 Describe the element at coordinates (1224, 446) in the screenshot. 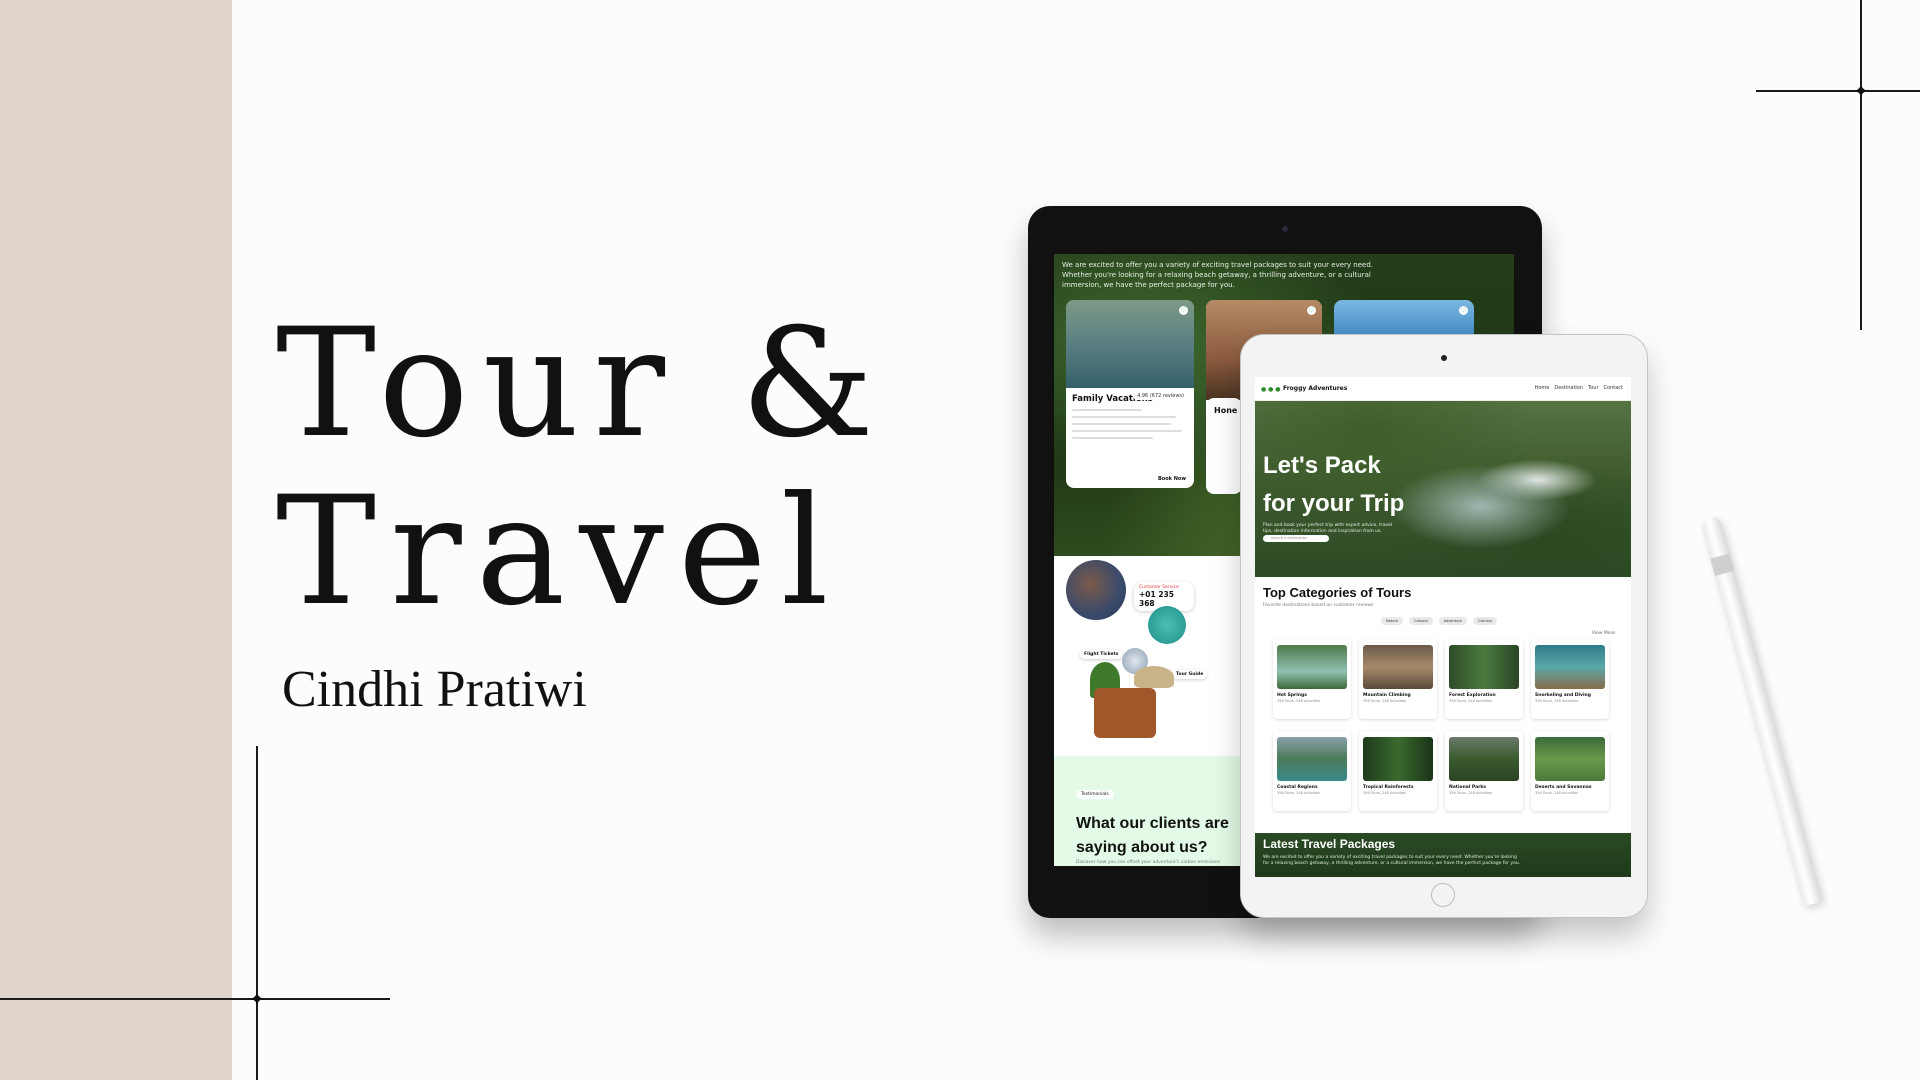

I see `tour-card-2-body: Hone` at that location.